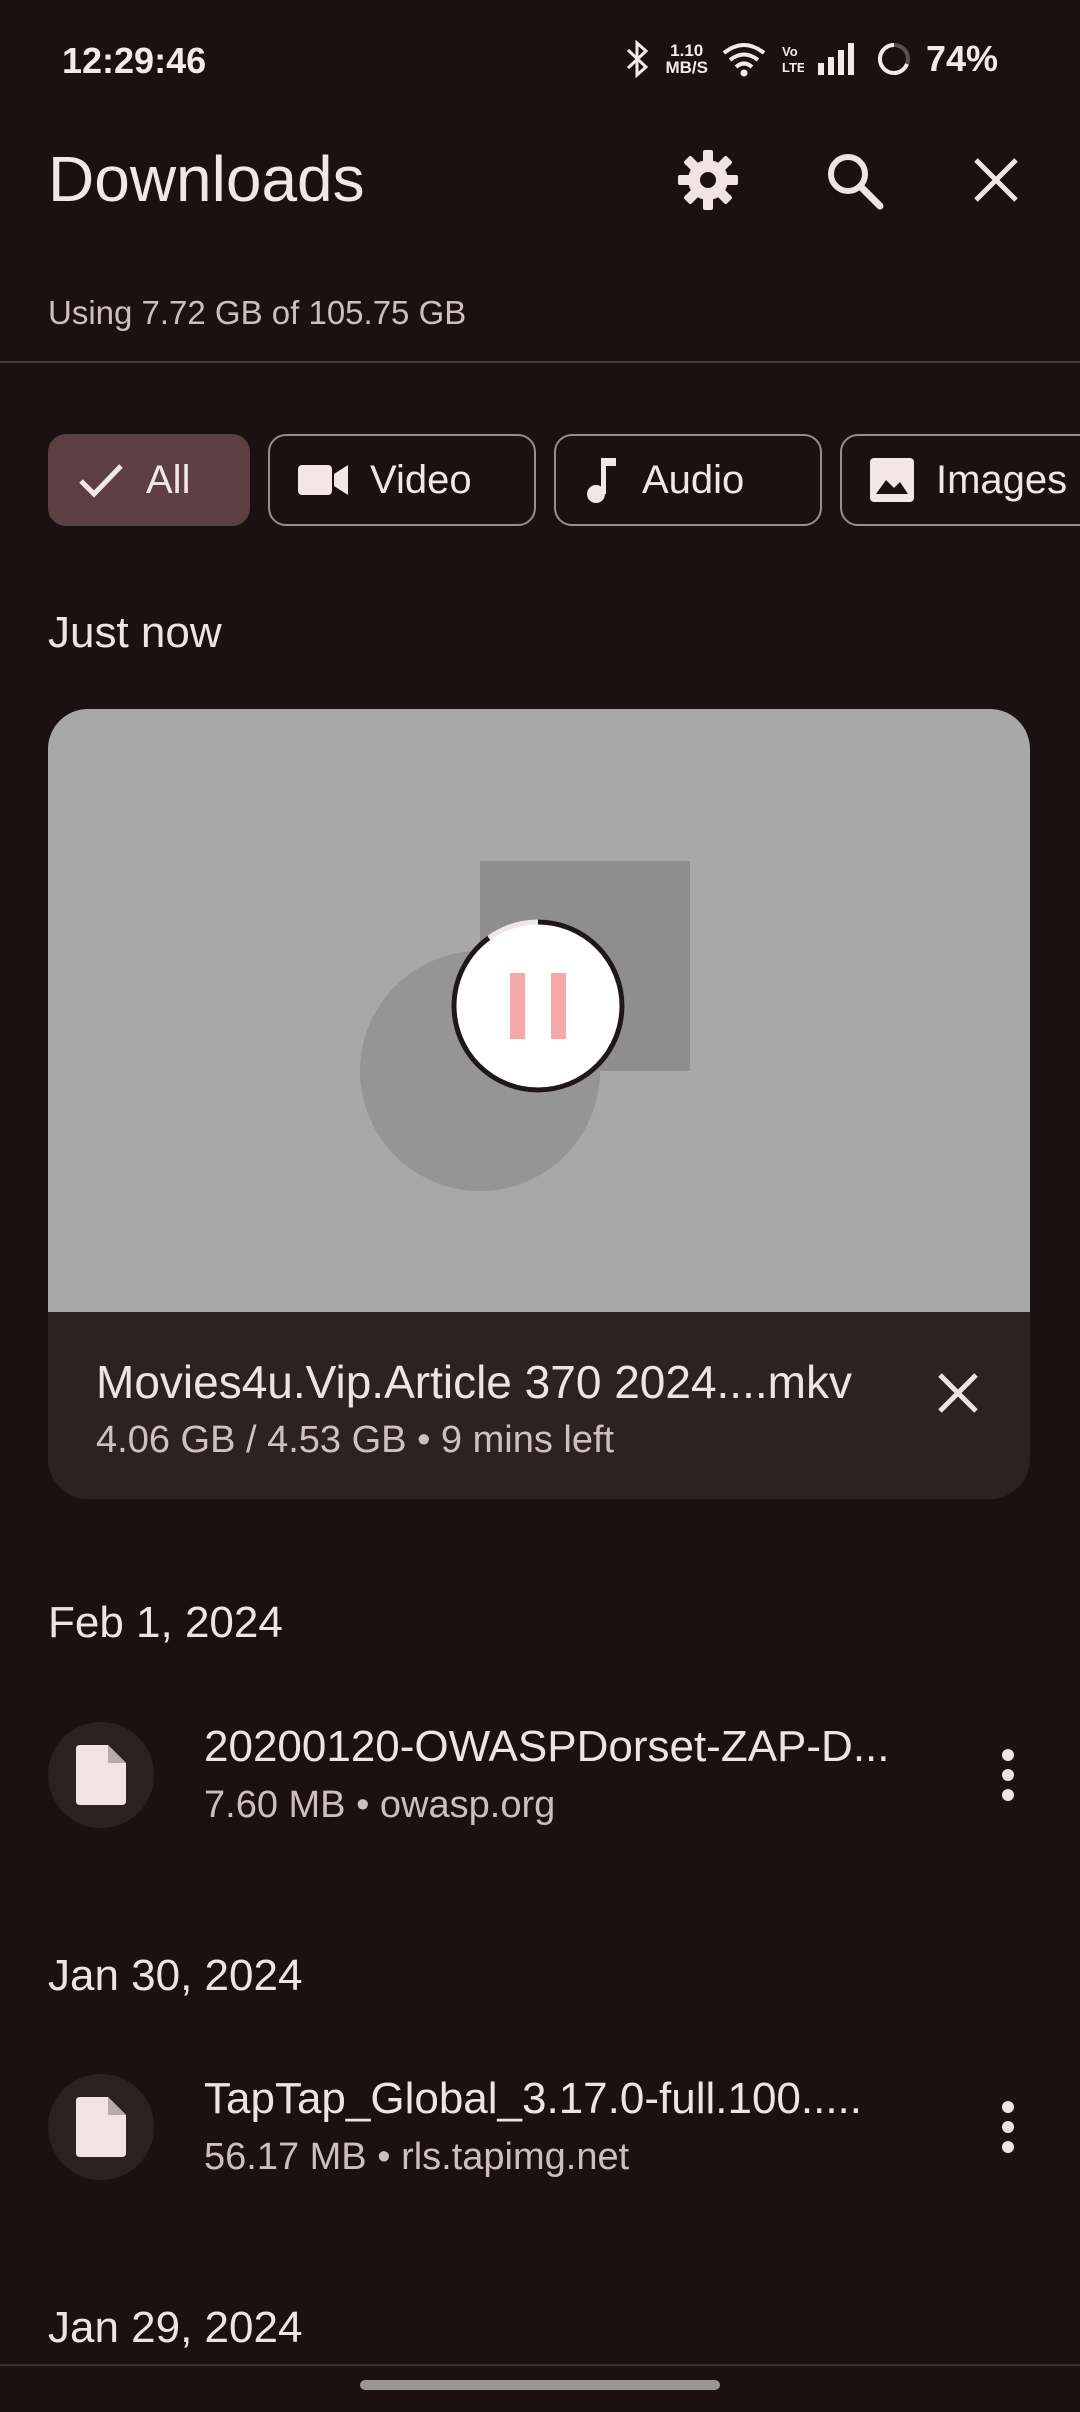 Image resolution: width=1080 pixels, height=2412 pixels. Describe the element at coordinates (323, 480) in the screenshot. I see `video-icon` at that location.